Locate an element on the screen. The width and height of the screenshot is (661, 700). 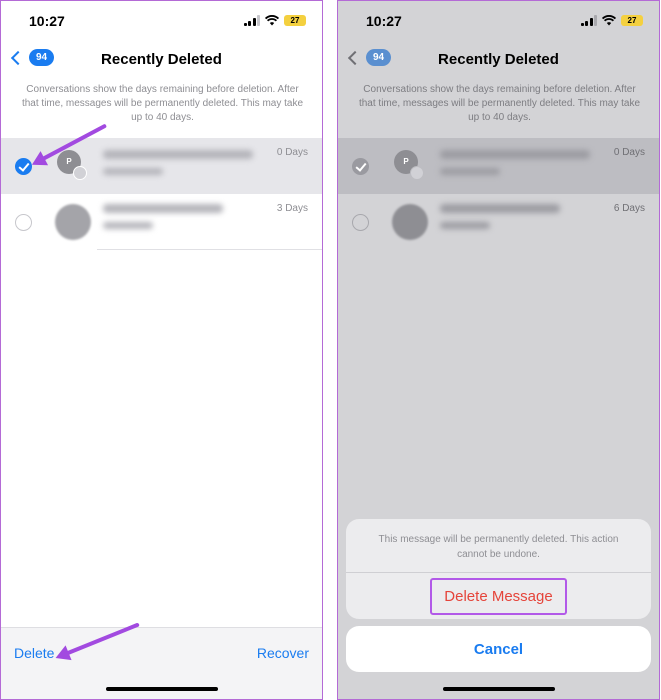
action-sheet-row: Delete Message is located at coordinates (498, 596).